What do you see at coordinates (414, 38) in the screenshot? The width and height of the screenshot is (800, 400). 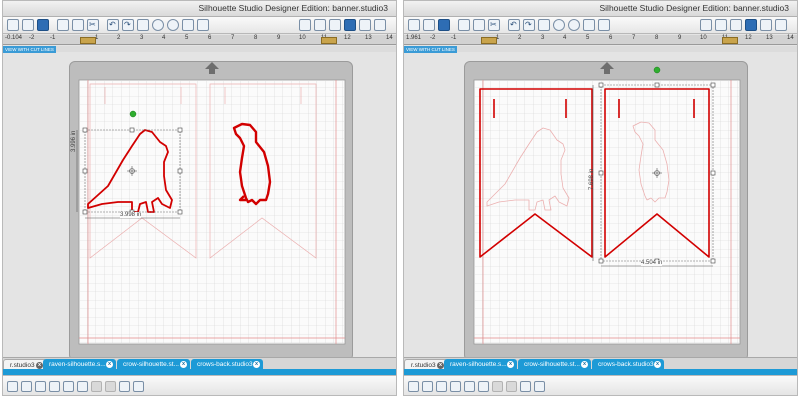 I see `ruler-label: 1.961` at bounding box center [414, 38].